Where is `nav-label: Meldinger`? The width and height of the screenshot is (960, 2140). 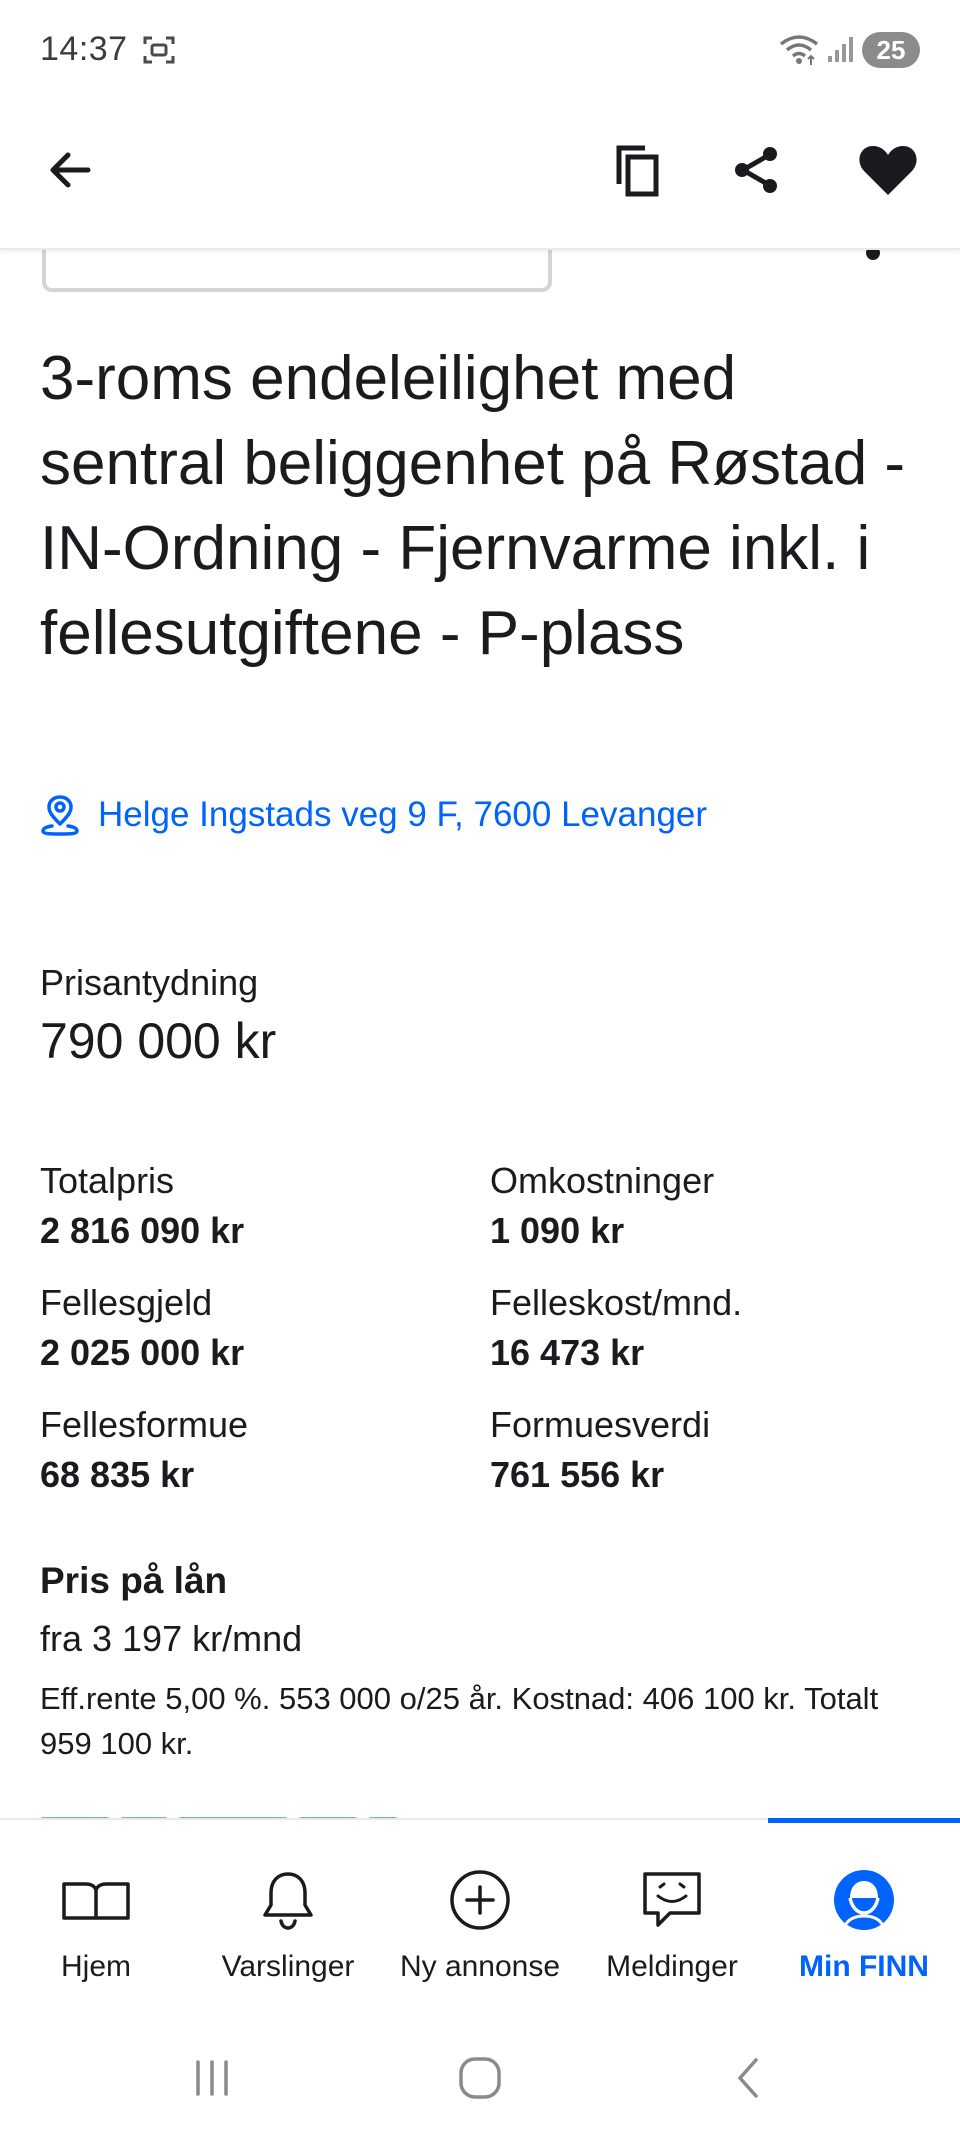
nav-label: Meldinger is located at coordinates (672, 1966).